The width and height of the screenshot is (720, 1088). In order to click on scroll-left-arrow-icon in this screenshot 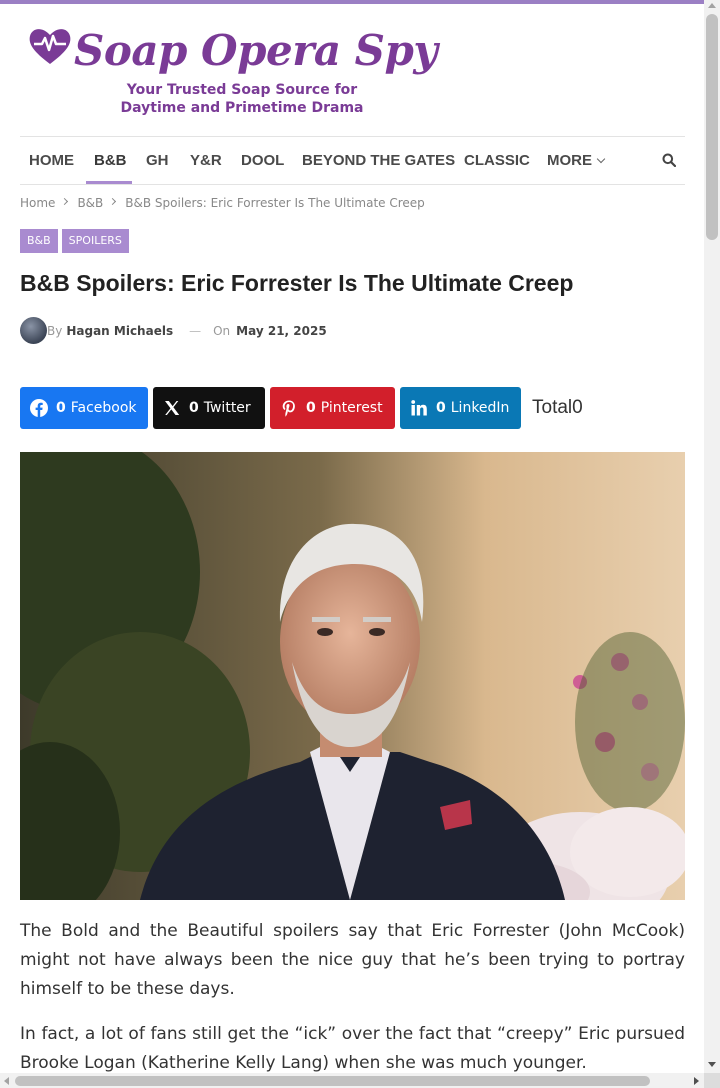, I will do `click(6, 1081)`.